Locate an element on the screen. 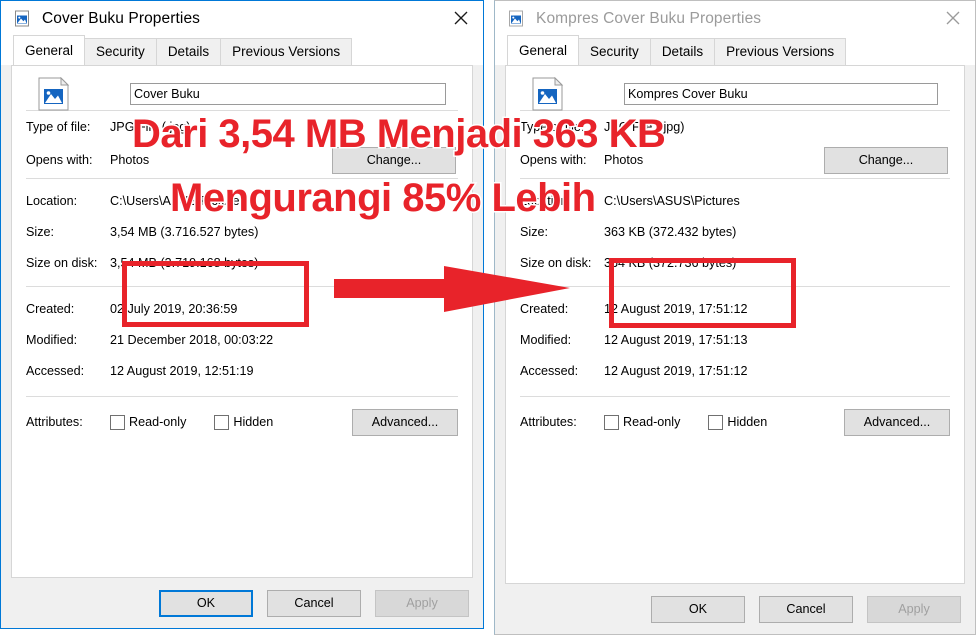  checkbox-hidden-left: Hidden is located at coordinates (244, 422).